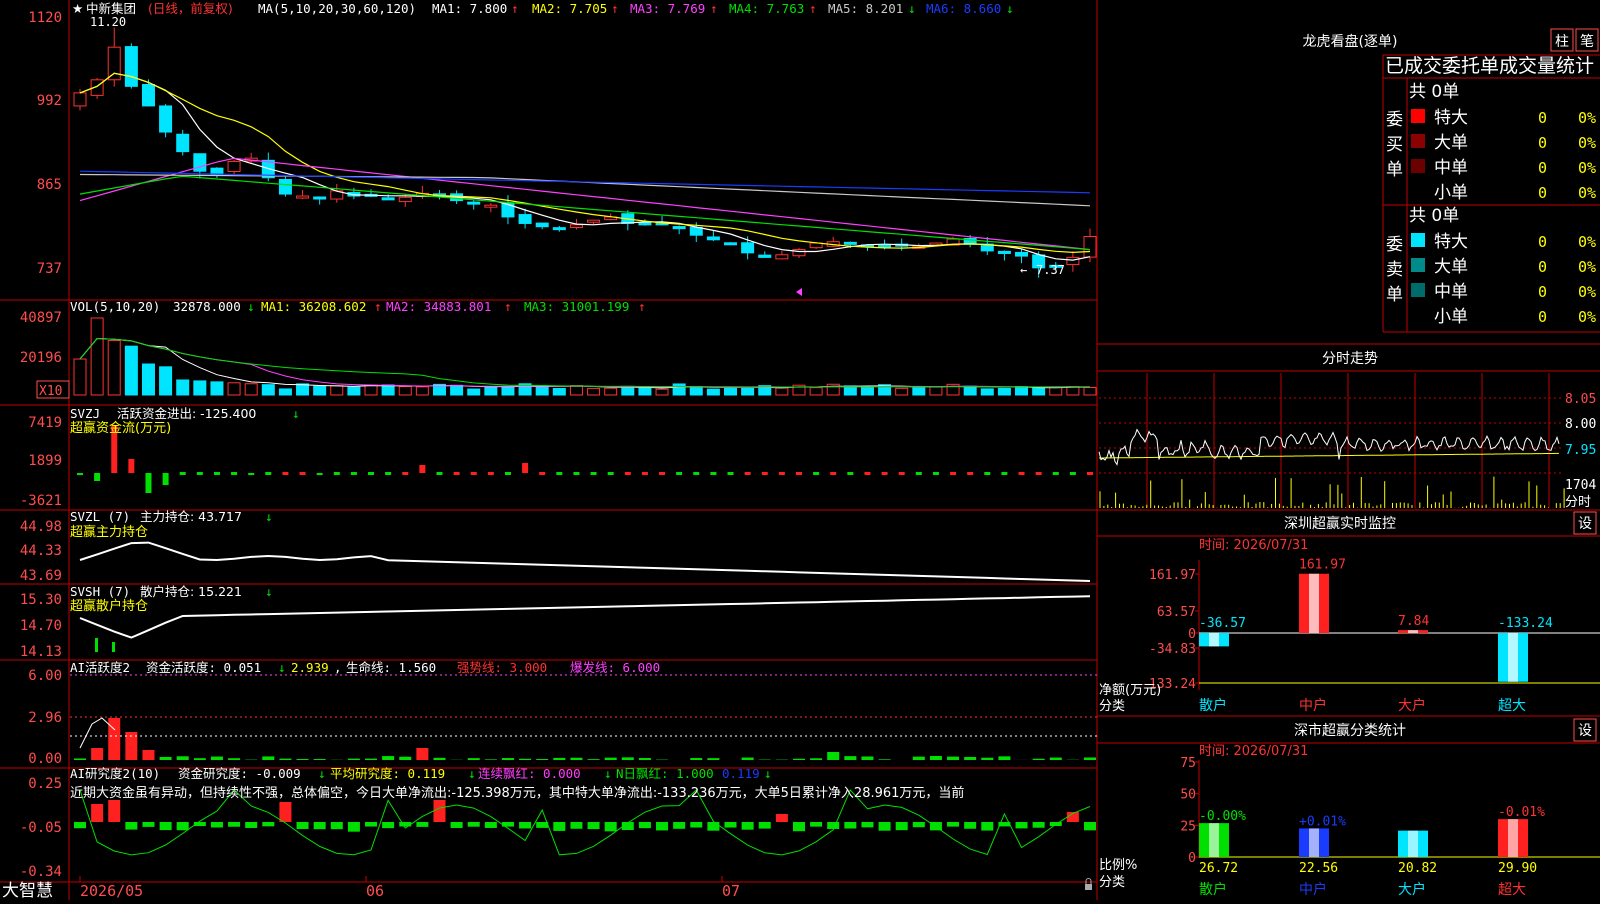  I want to click on y-tick: 50, so click(1188, 795).